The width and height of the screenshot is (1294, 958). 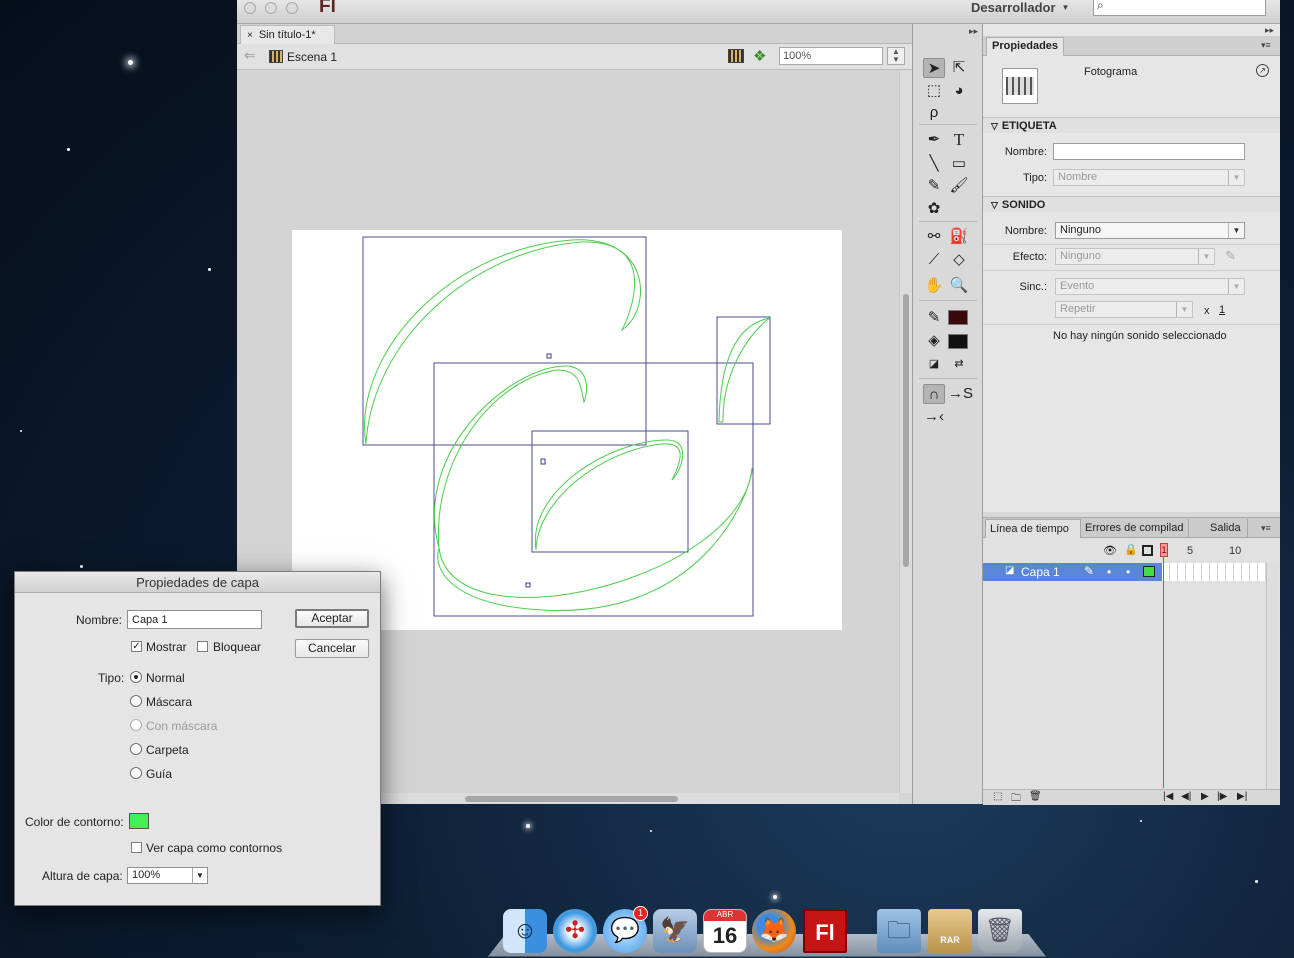 I want to click on tab-output: Salida, so click(x=1227, y=528).